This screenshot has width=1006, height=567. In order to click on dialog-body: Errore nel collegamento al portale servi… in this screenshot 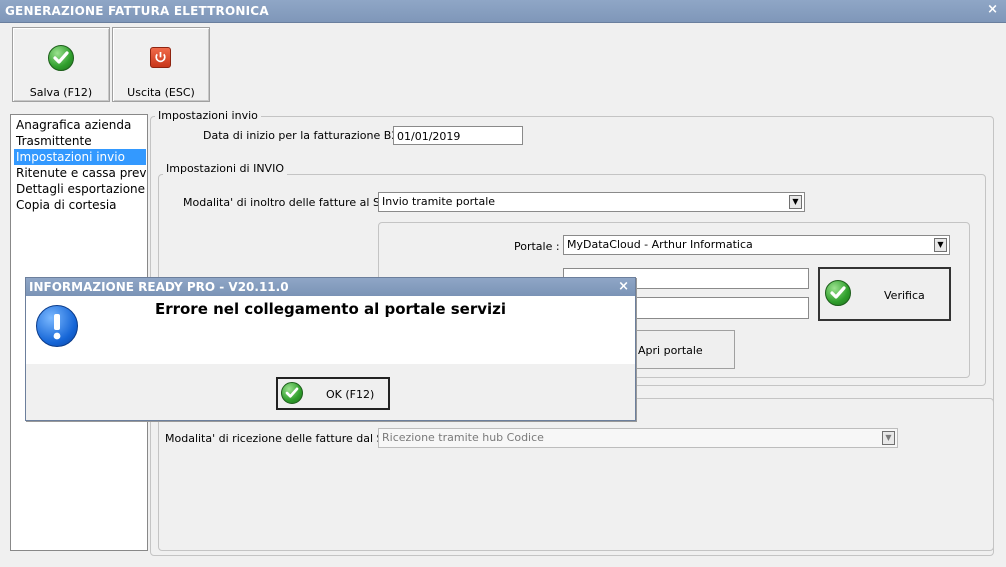, I will do `click(330, 330)`.